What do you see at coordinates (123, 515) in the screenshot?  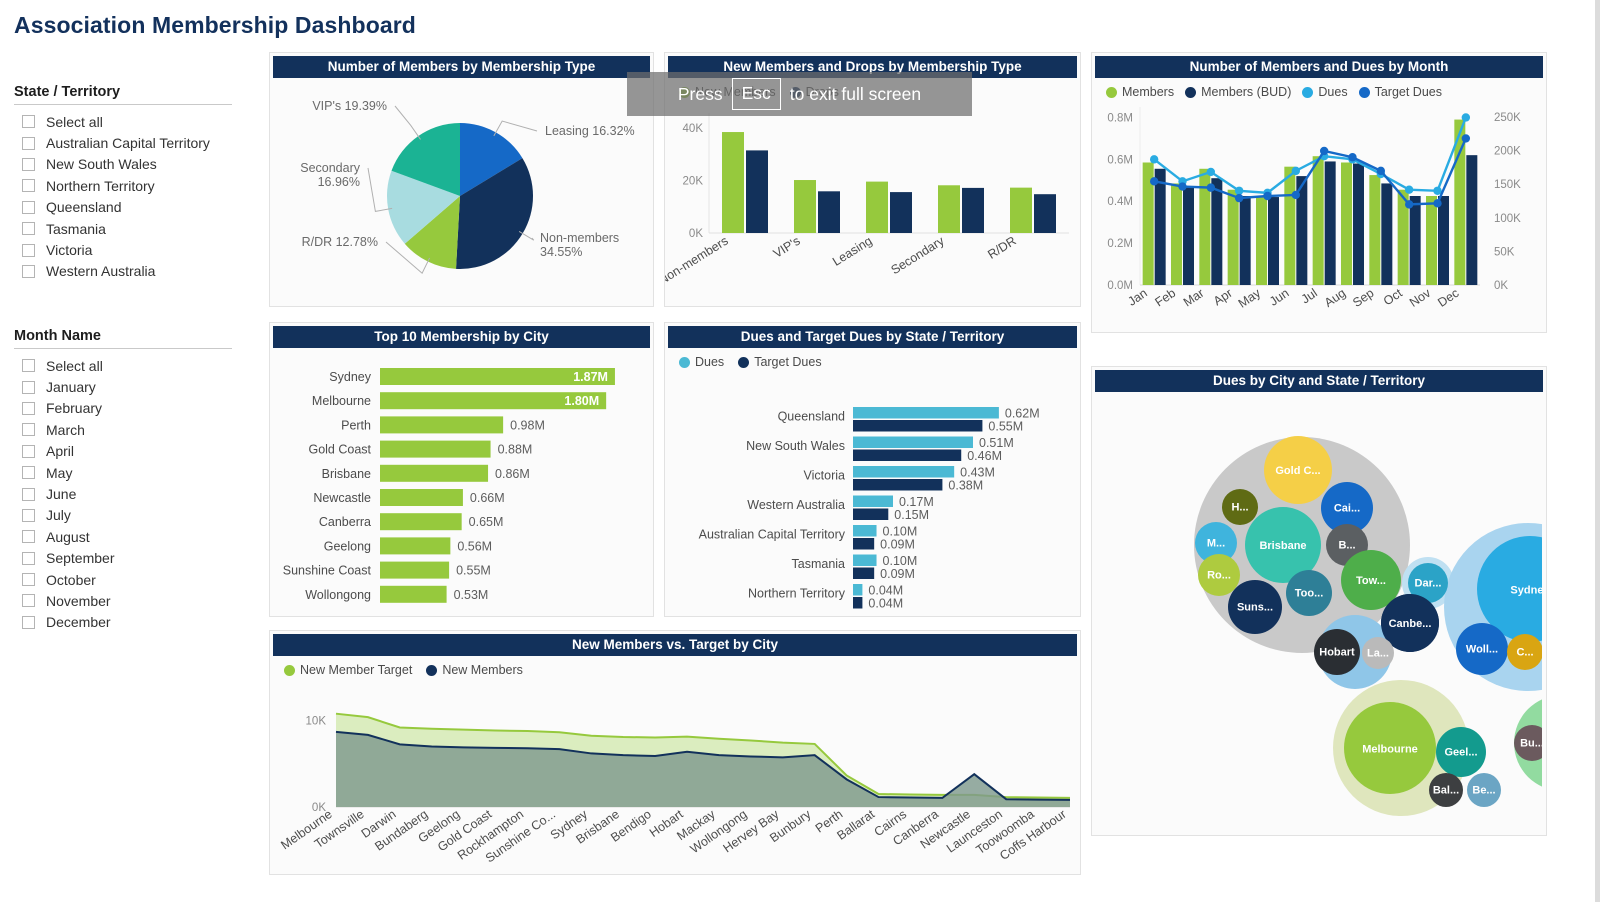 I see `slicer-item-july: July` at bounding box center [123, 515].